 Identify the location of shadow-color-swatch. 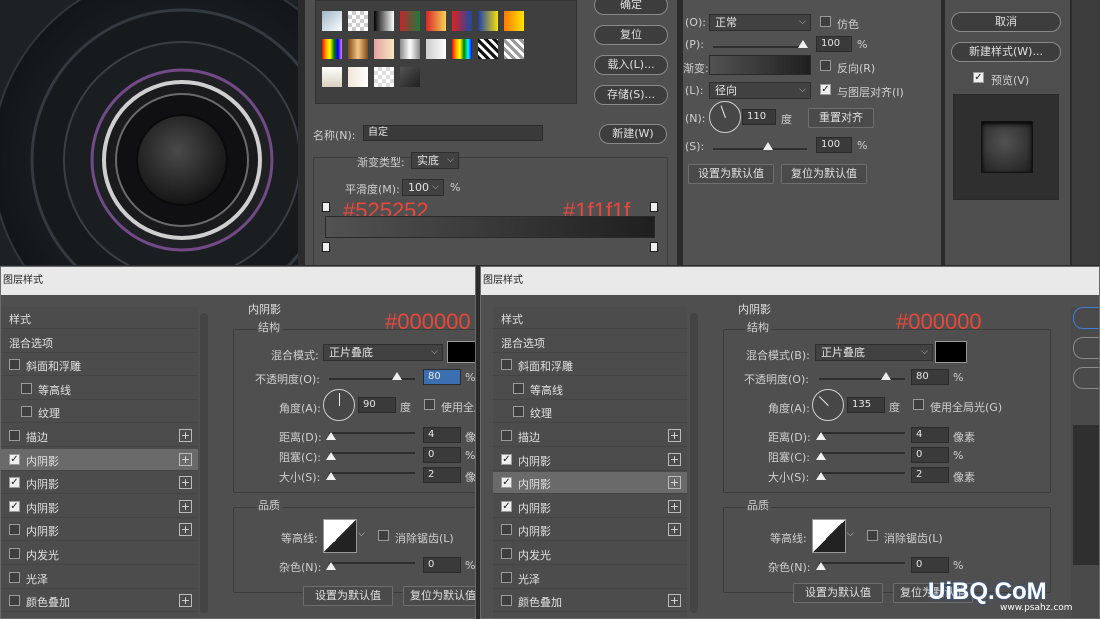
(461, 352).